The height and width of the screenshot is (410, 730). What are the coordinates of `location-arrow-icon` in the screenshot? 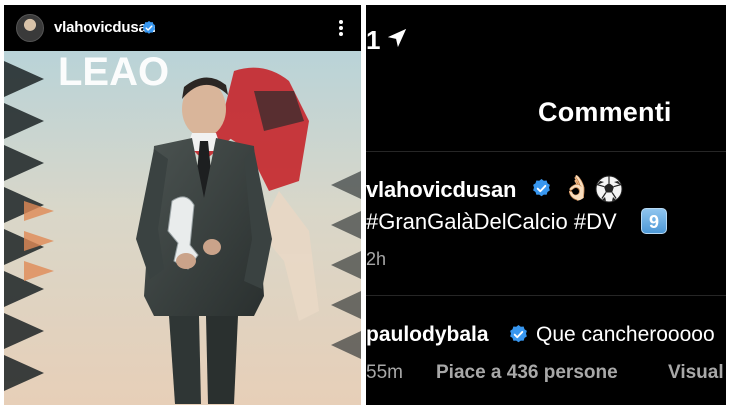 It's located at (397, 38).